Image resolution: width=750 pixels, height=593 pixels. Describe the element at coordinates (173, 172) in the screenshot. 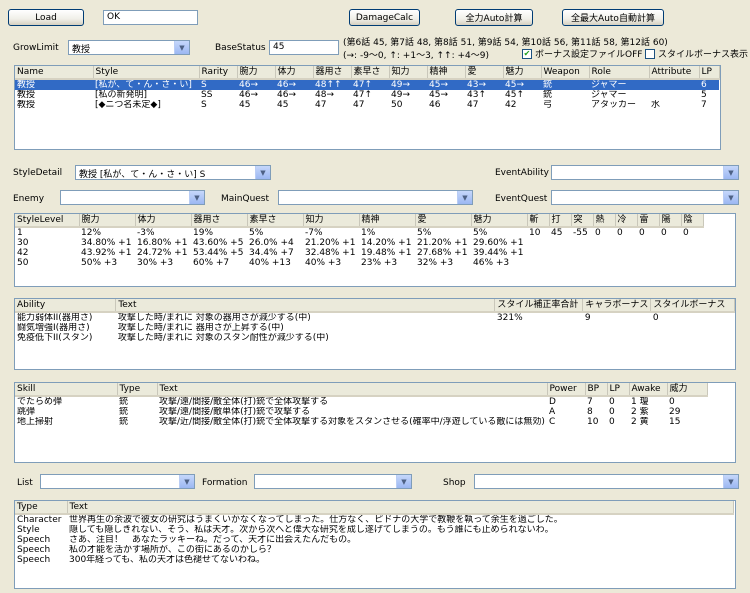

I see `style-detail-select: 教授 [私が、て・ん・さ・い] S ▼` at that location.